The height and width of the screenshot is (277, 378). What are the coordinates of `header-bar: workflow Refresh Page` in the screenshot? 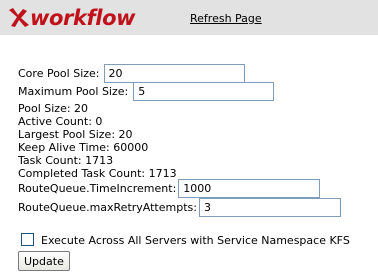 It's located at (189, 17).